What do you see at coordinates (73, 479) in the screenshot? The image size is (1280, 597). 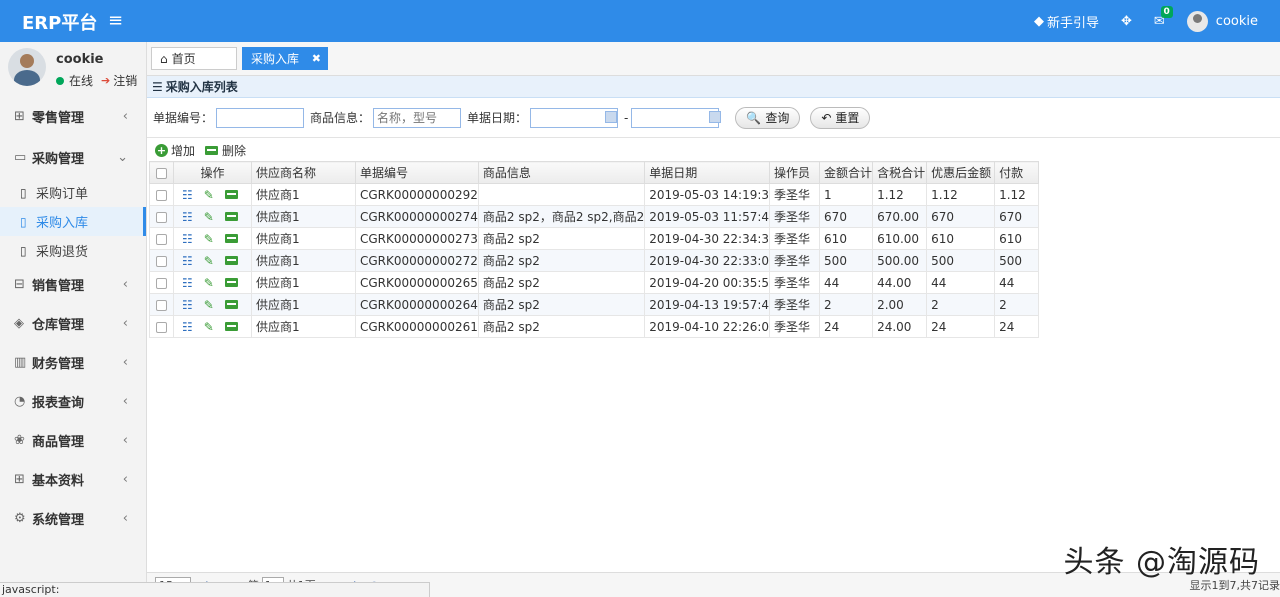 I see `sidebar-item-basic-data: ⊞ 基本资料 ‹` at bounding box center [73, 479].